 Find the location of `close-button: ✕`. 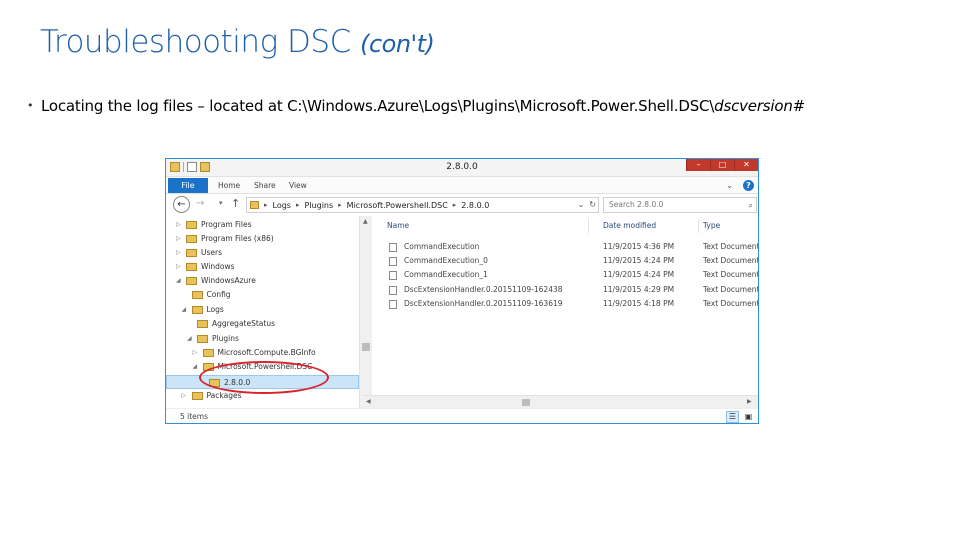

close-button: ✕ is located at coordinates (746, 165).